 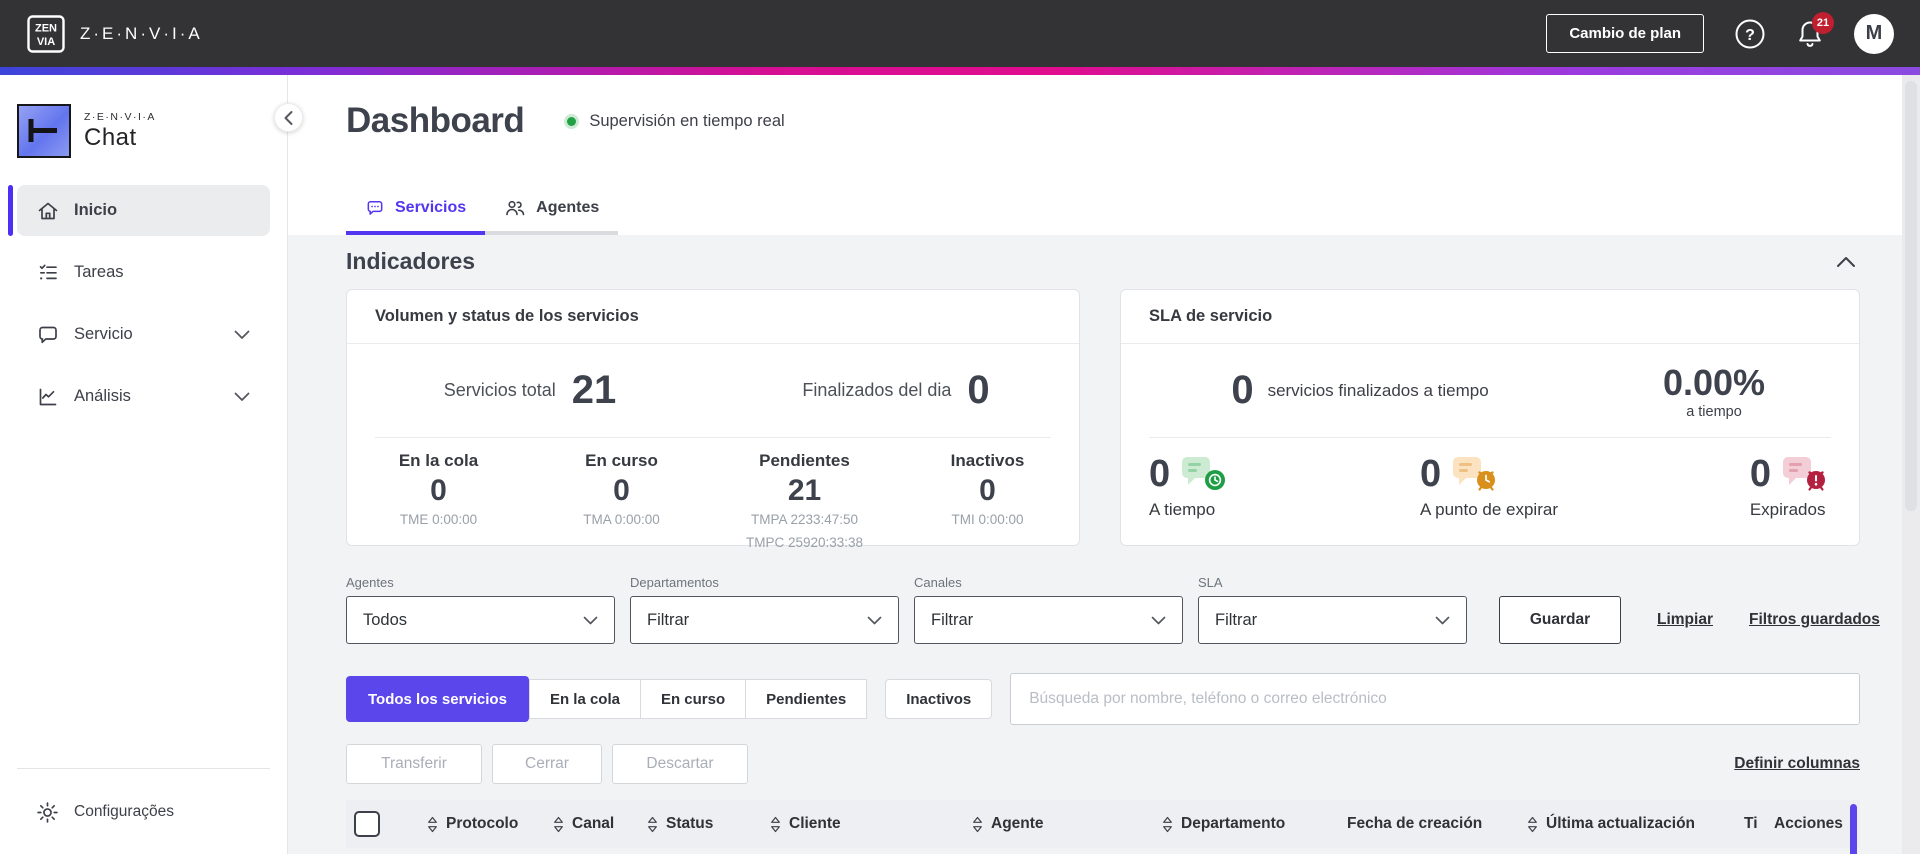 What do you see at coordinates (547, 764) in the screenshot?
I see `close-button: Cerrar` at bounding box center [547, 764].